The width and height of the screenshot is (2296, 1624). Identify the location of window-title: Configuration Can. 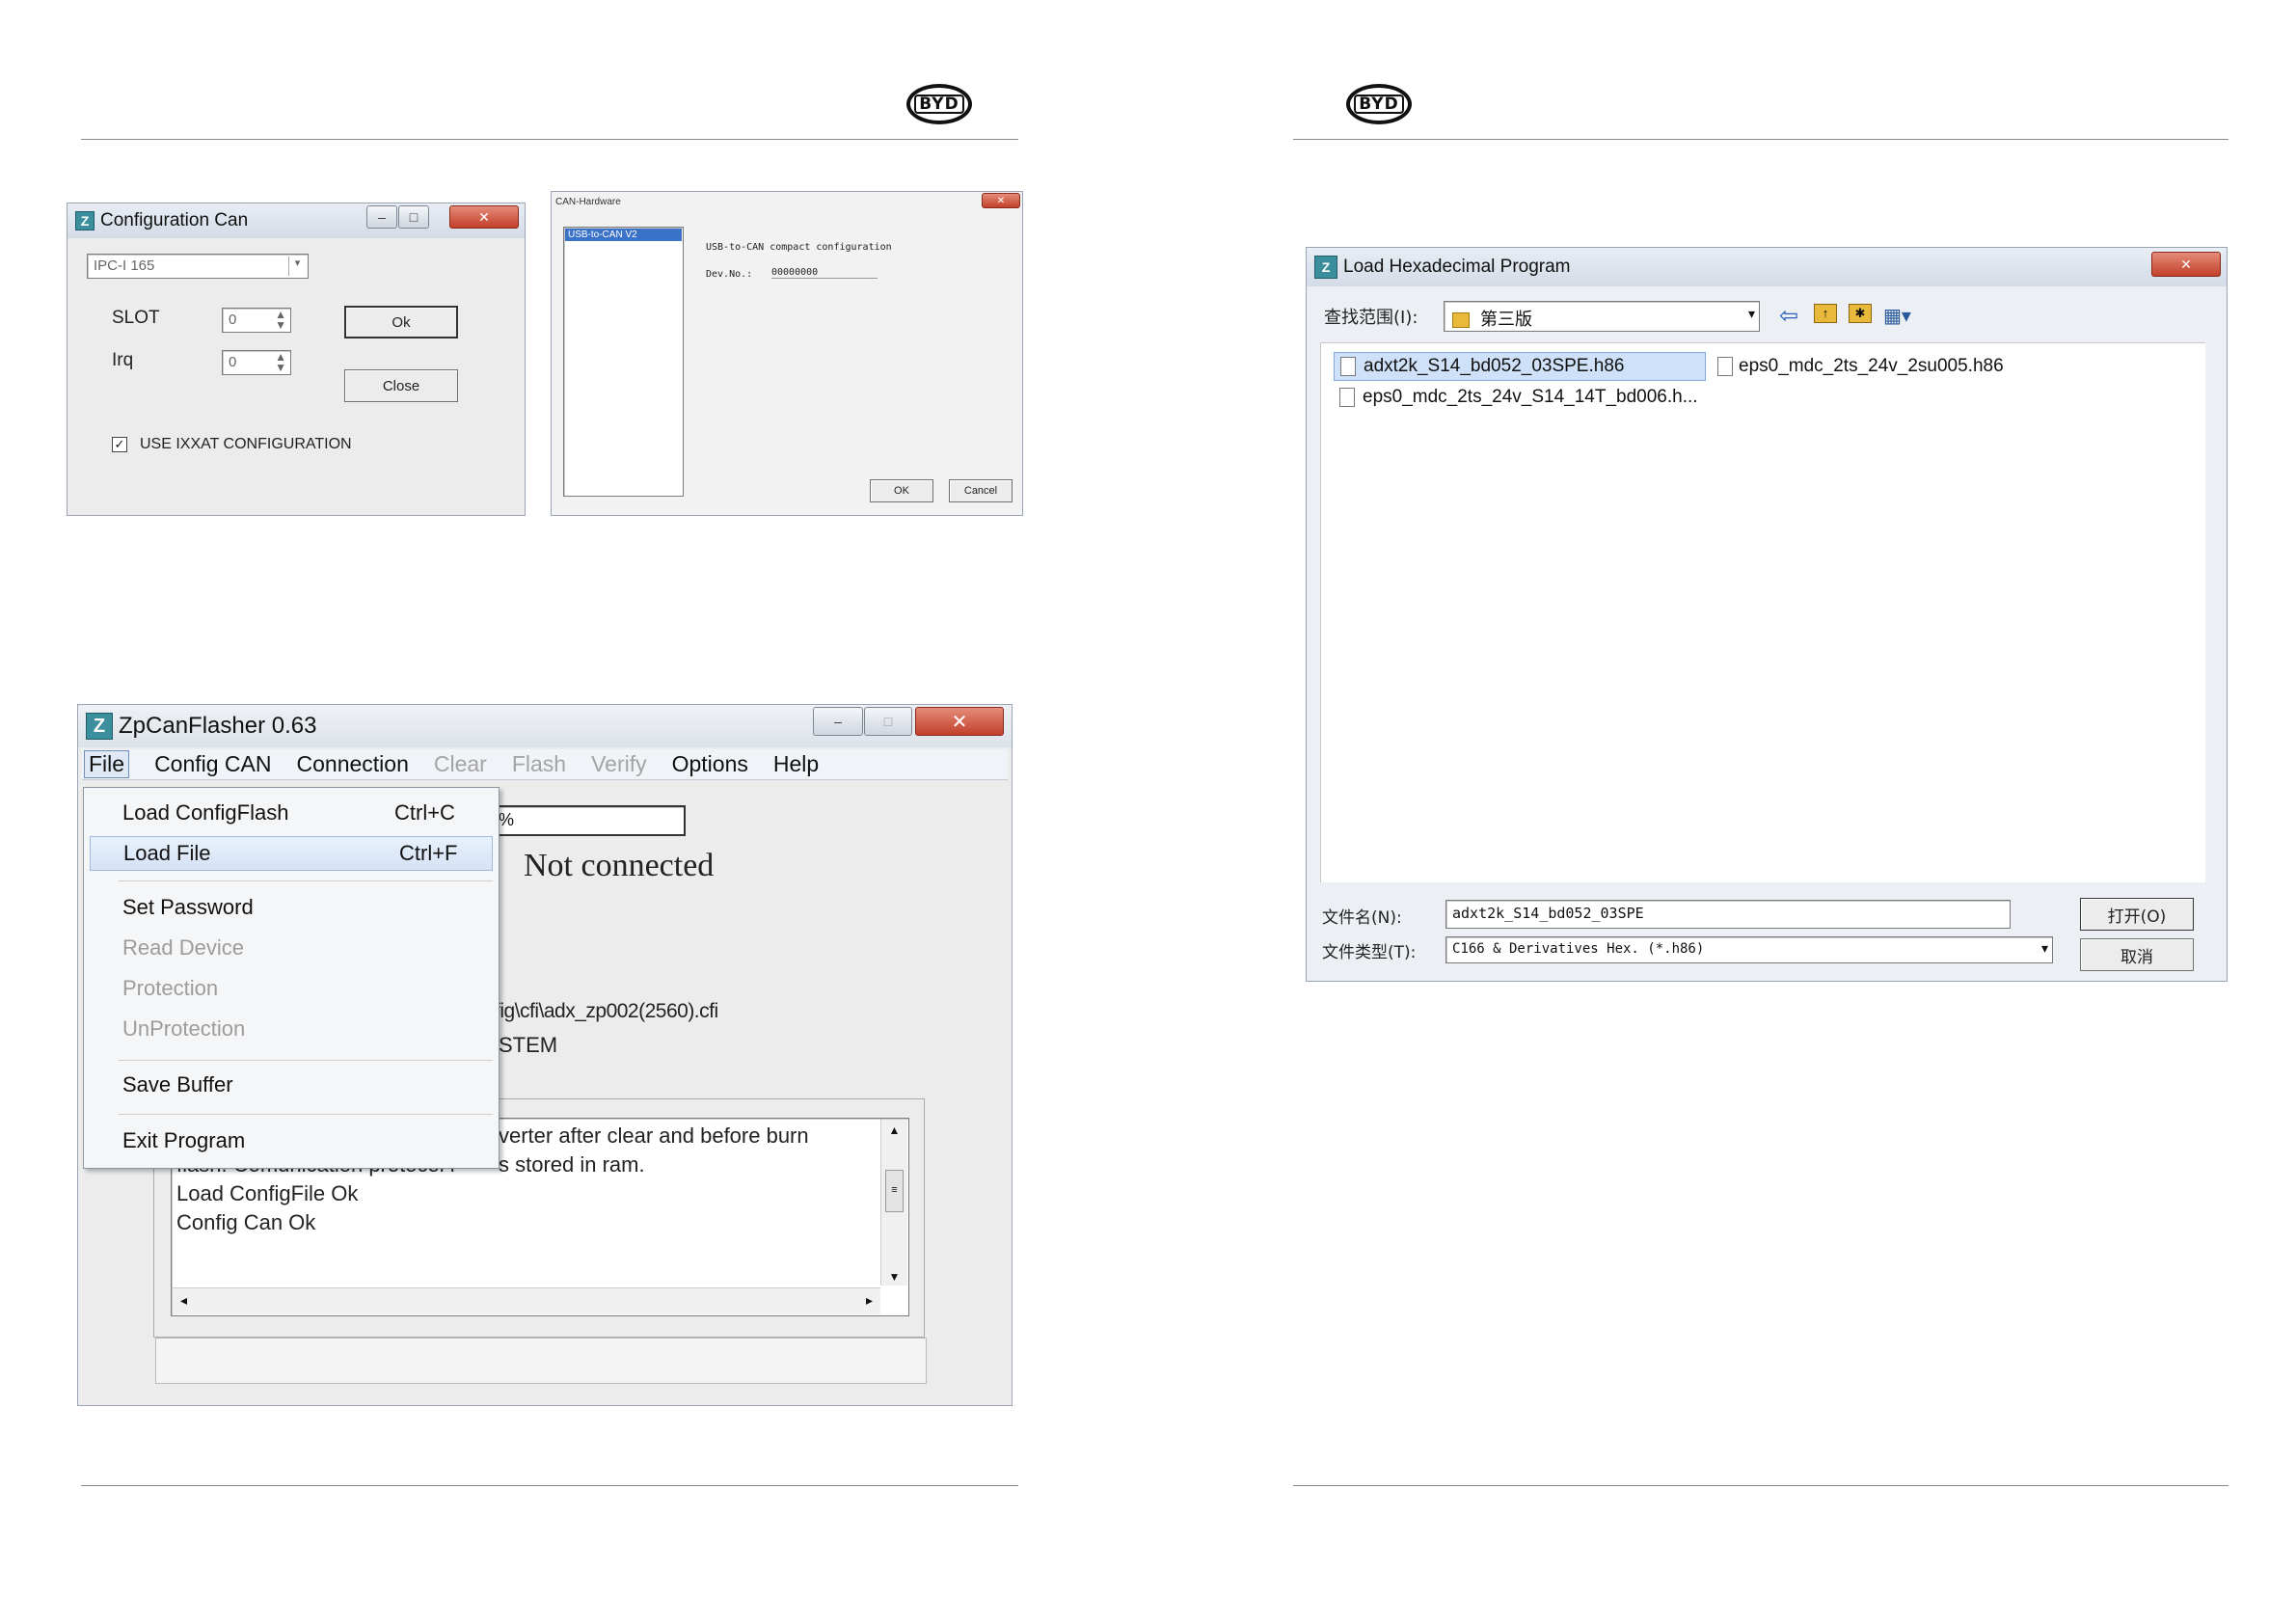
(174, 220).